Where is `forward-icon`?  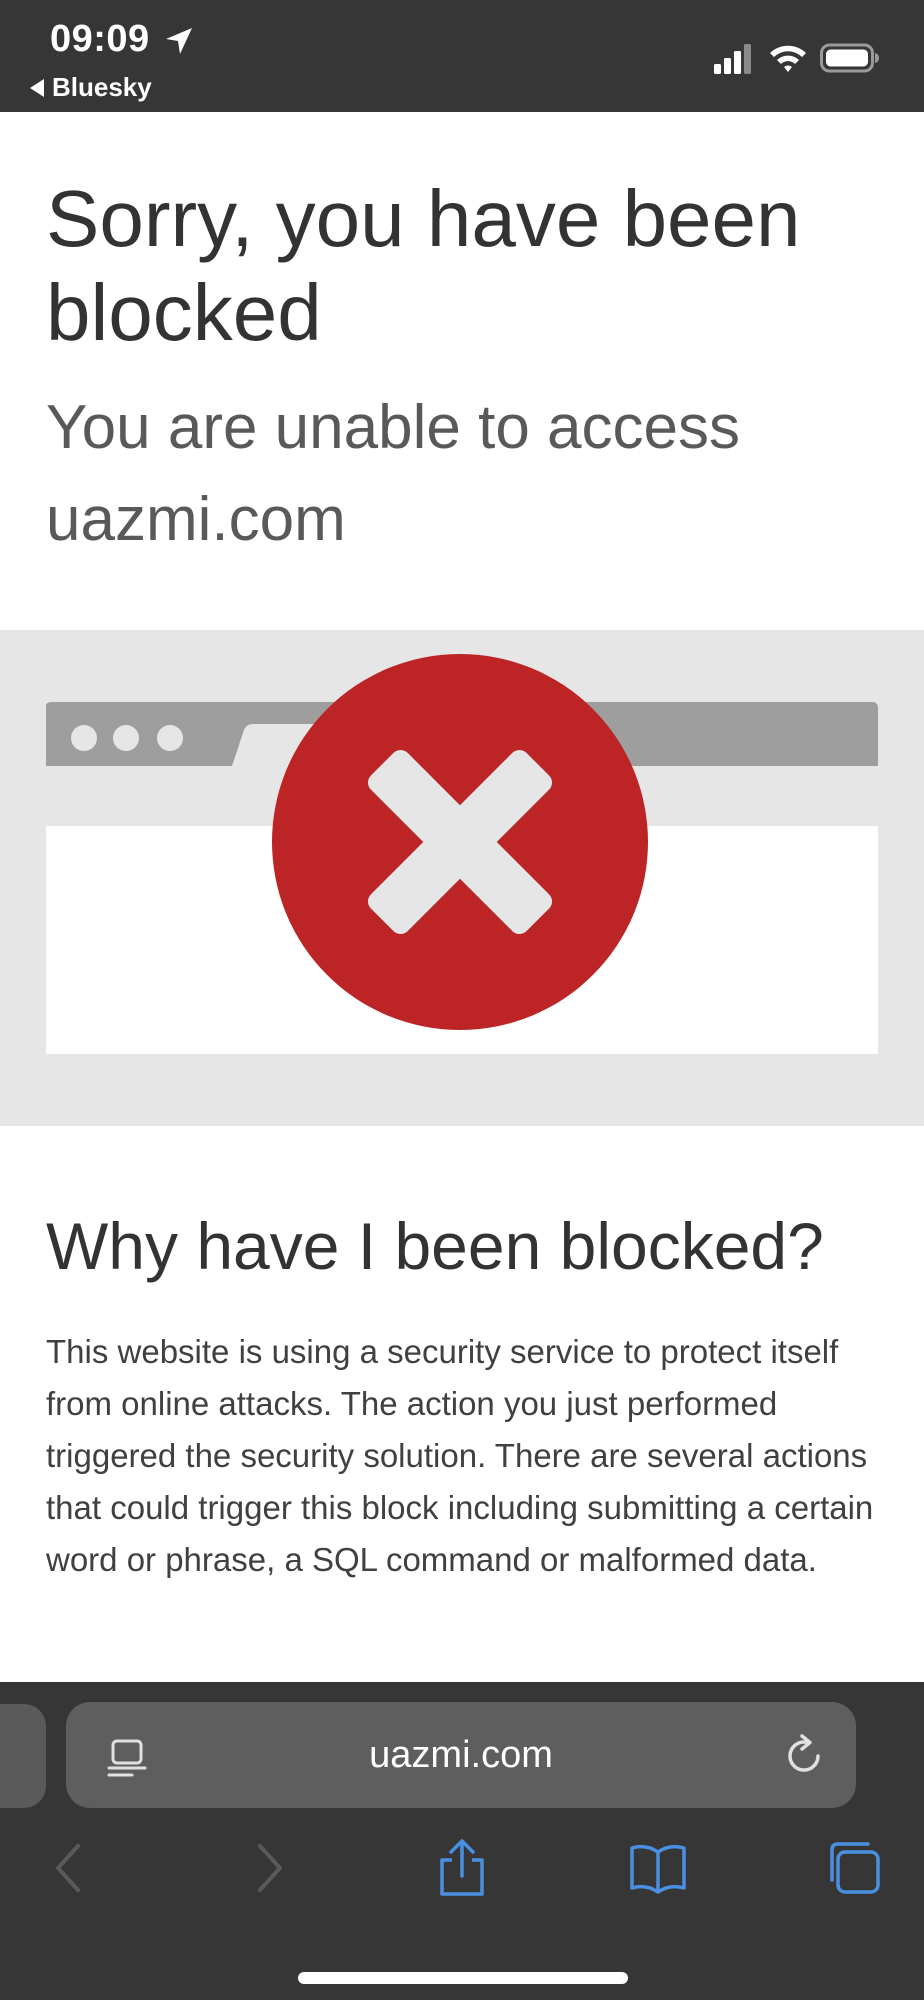 forward-icon is located at coordinates (268, 1868).